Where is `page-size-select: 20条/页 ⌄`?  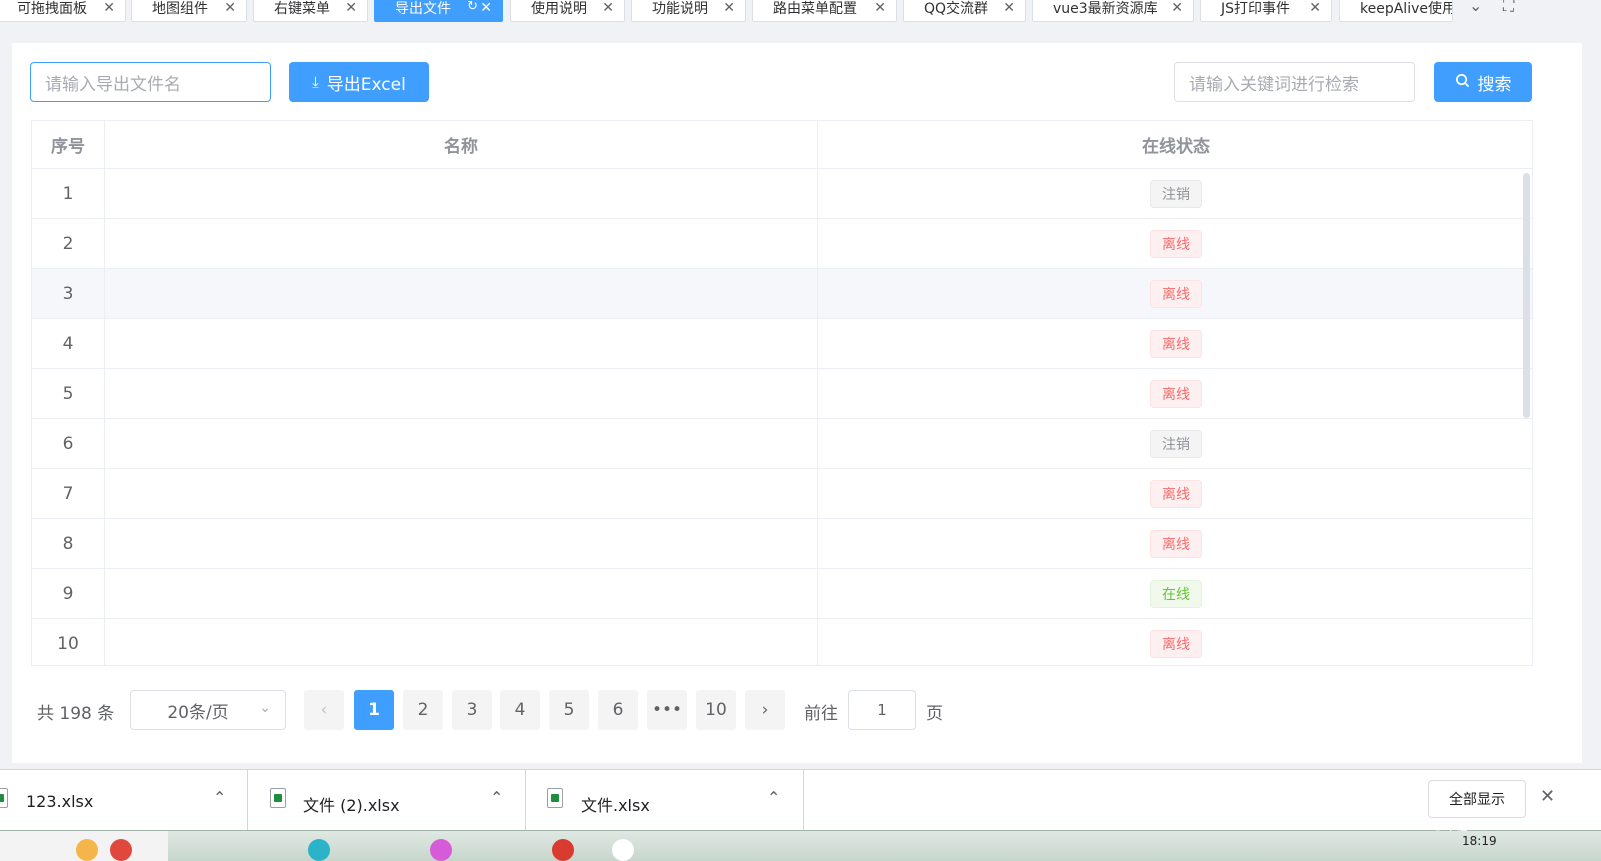 page-size-select: 20条/页 ⌄ is located at coordinates (208, 710).